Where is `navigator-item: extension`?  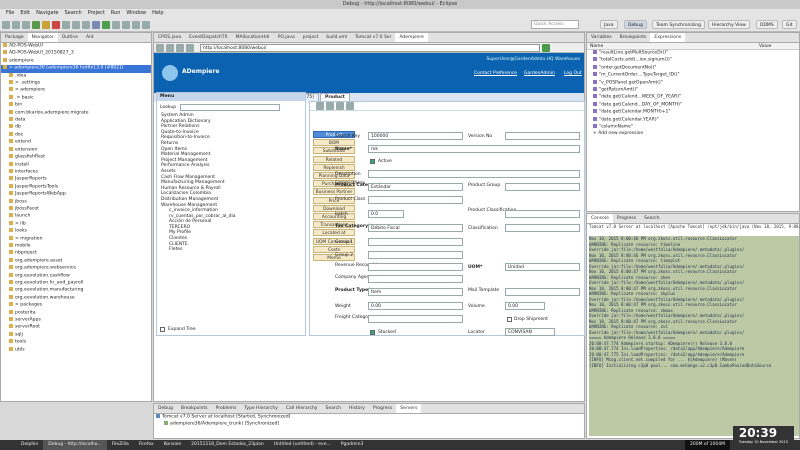 navigator-item: extension is located at coordinates (76, 150).